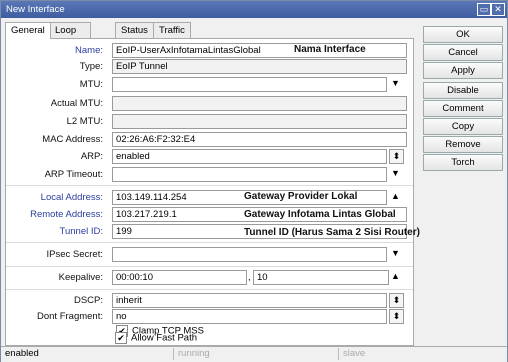 The image size is (508, 362). Describe the element at coordinates (395, 83) in the screenshot. I see `mtu-arrow-down-icon: ▼` at that location.